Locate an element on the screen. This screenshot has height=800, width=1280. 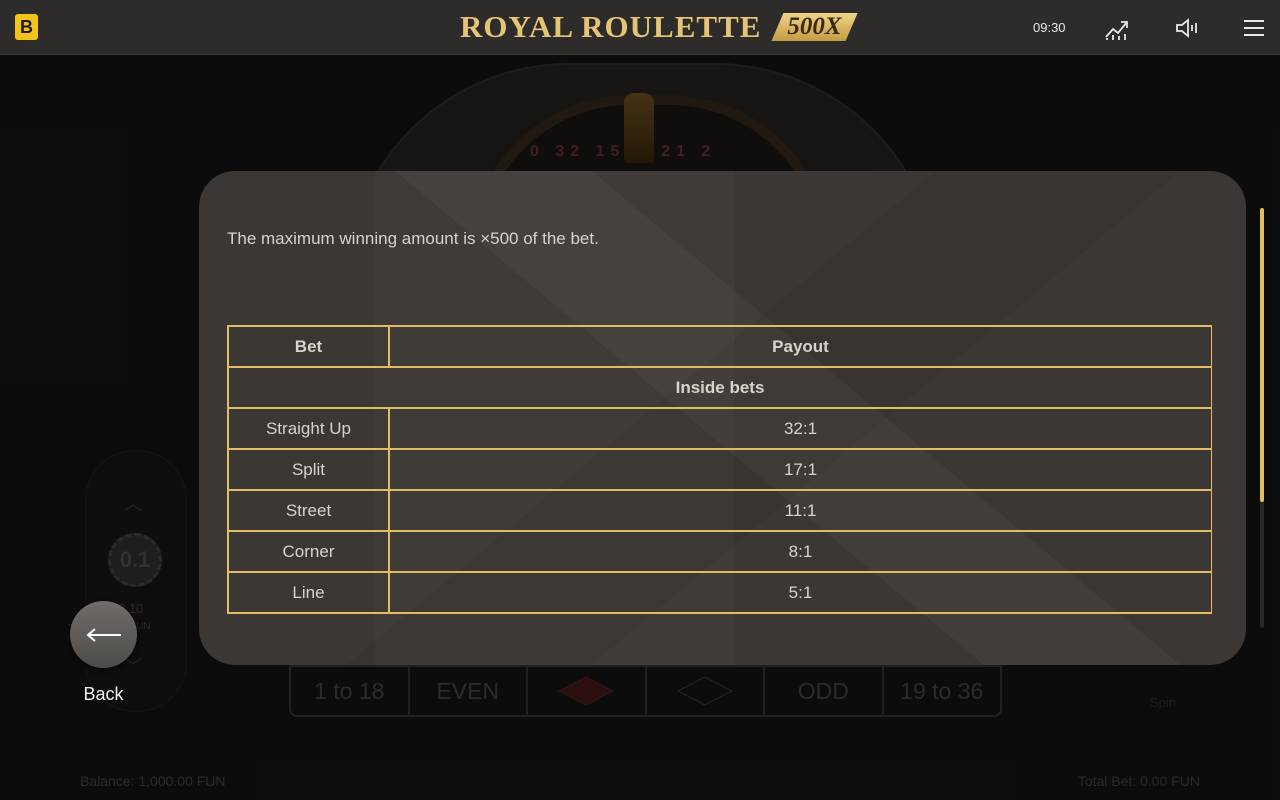
clock: 09:30 is located at coordinates (1049, 27).